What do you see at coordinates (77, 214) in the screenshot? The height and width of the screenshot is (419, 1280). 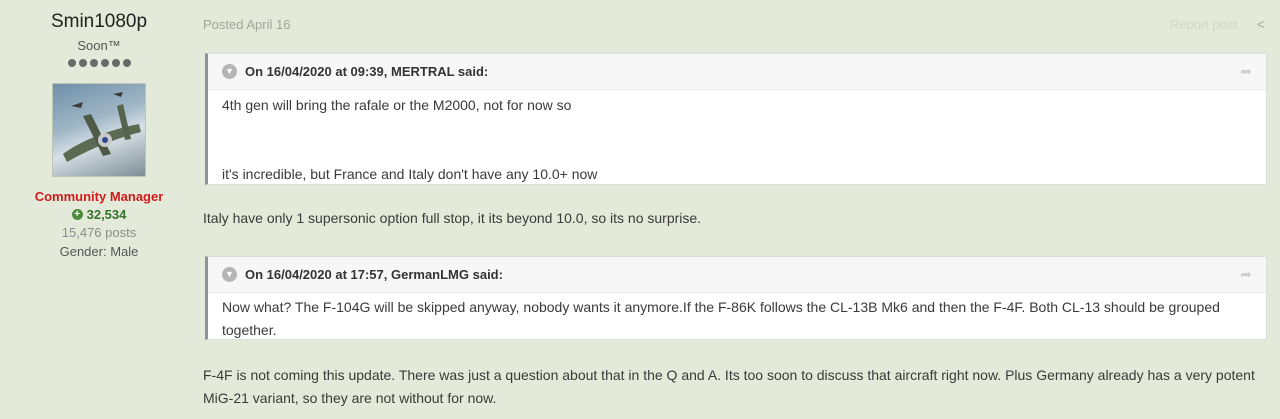 I see `plus-circle-icon: +` at bounding box center [77, 214].